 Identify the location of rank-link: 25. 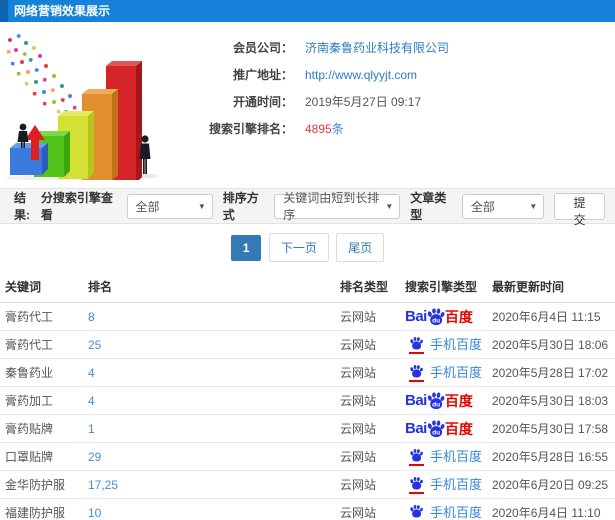
(94, 345).